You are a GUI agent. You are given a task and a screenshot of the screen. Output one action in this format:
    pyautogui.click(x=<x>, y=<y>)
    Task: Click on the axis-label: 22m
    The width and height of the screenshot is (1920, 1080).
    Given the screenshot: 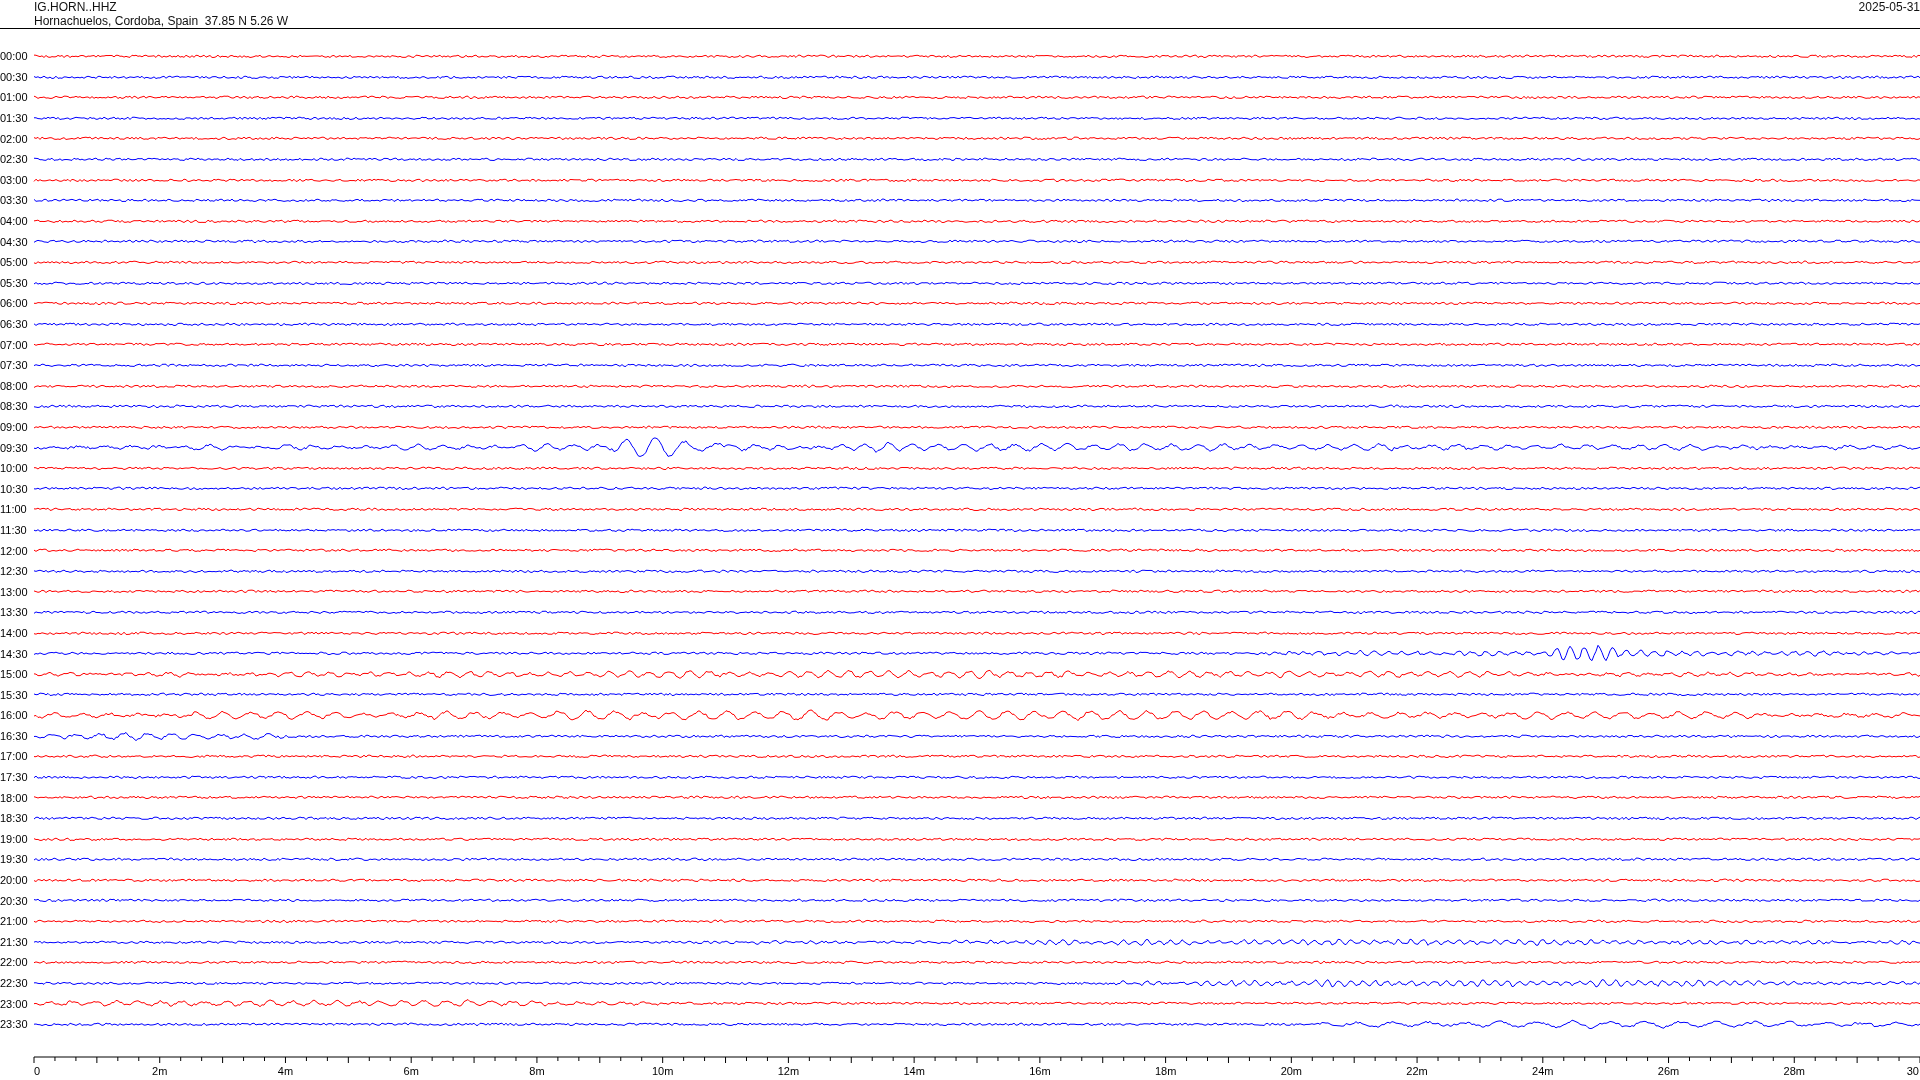 What is the action you would take?
    pyautogui.click(x=1417, y=1070)
    